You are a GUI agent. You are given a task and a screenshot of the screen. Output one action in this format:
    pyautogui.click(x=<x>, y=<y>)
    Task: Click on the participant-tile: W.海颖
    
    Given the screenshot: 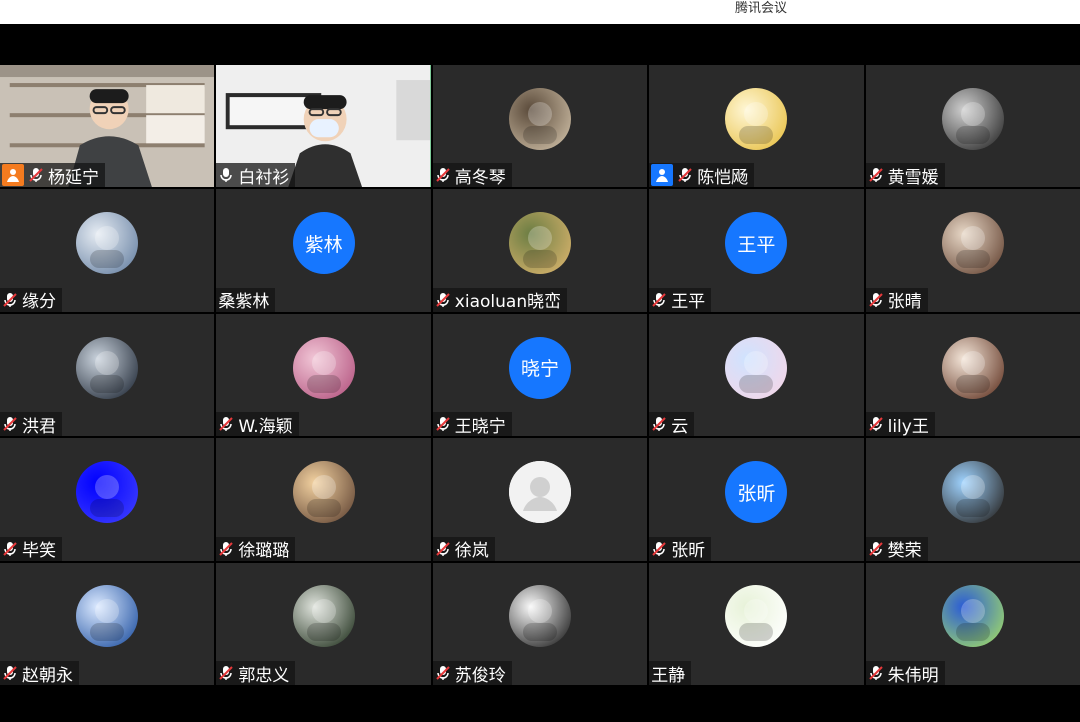 What is the action you would take?
    pyautogui.click(x=323, y=375)
    